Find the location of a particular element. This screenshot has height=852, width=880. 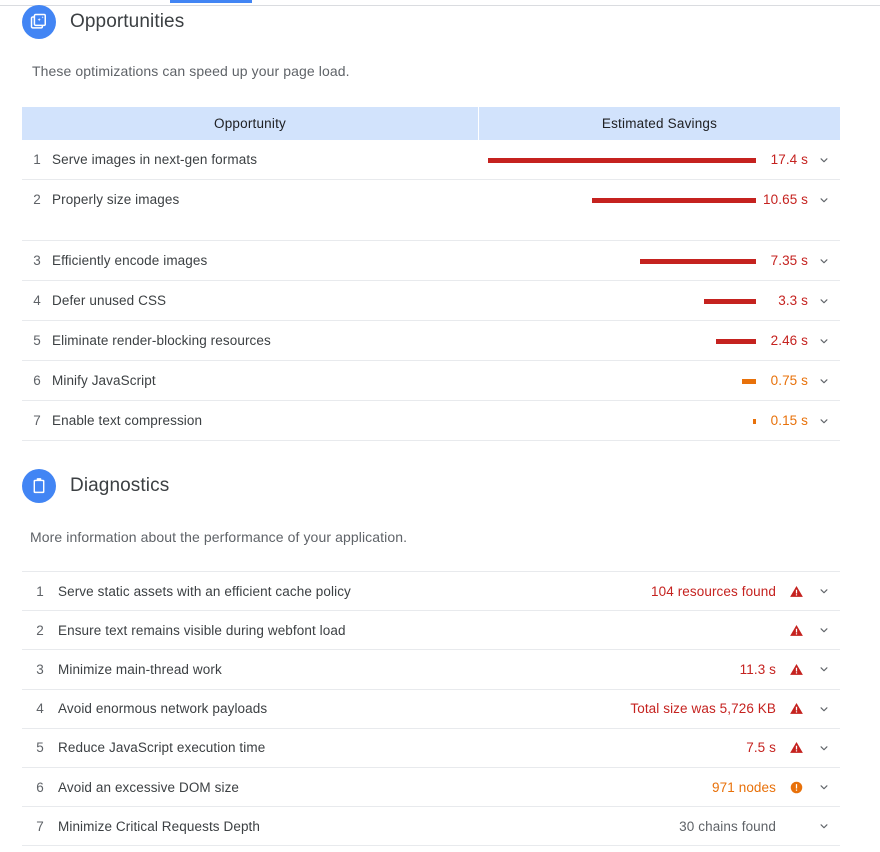

table-row: 7 Enable text compression 0.15 s is located at coordinates (431, 421).